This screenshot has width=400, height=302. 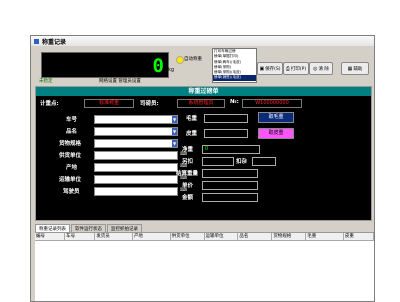 I want to click on origin-label: 产地, so click(x=72, y=168).